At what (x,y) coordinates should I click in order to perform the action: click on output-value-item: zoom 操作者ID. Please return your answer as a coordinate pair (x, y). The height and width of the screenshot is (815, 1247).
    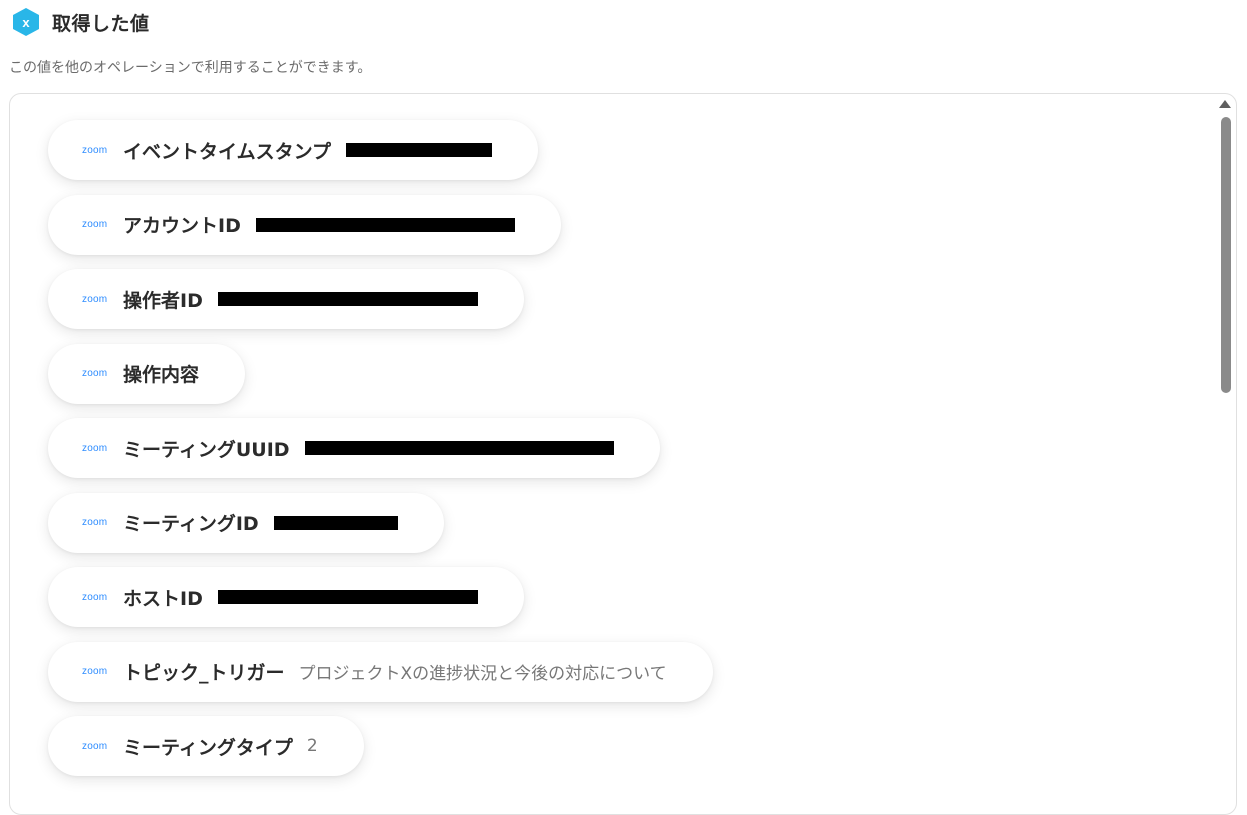
    Looking at the image, I should click on (286, 299).